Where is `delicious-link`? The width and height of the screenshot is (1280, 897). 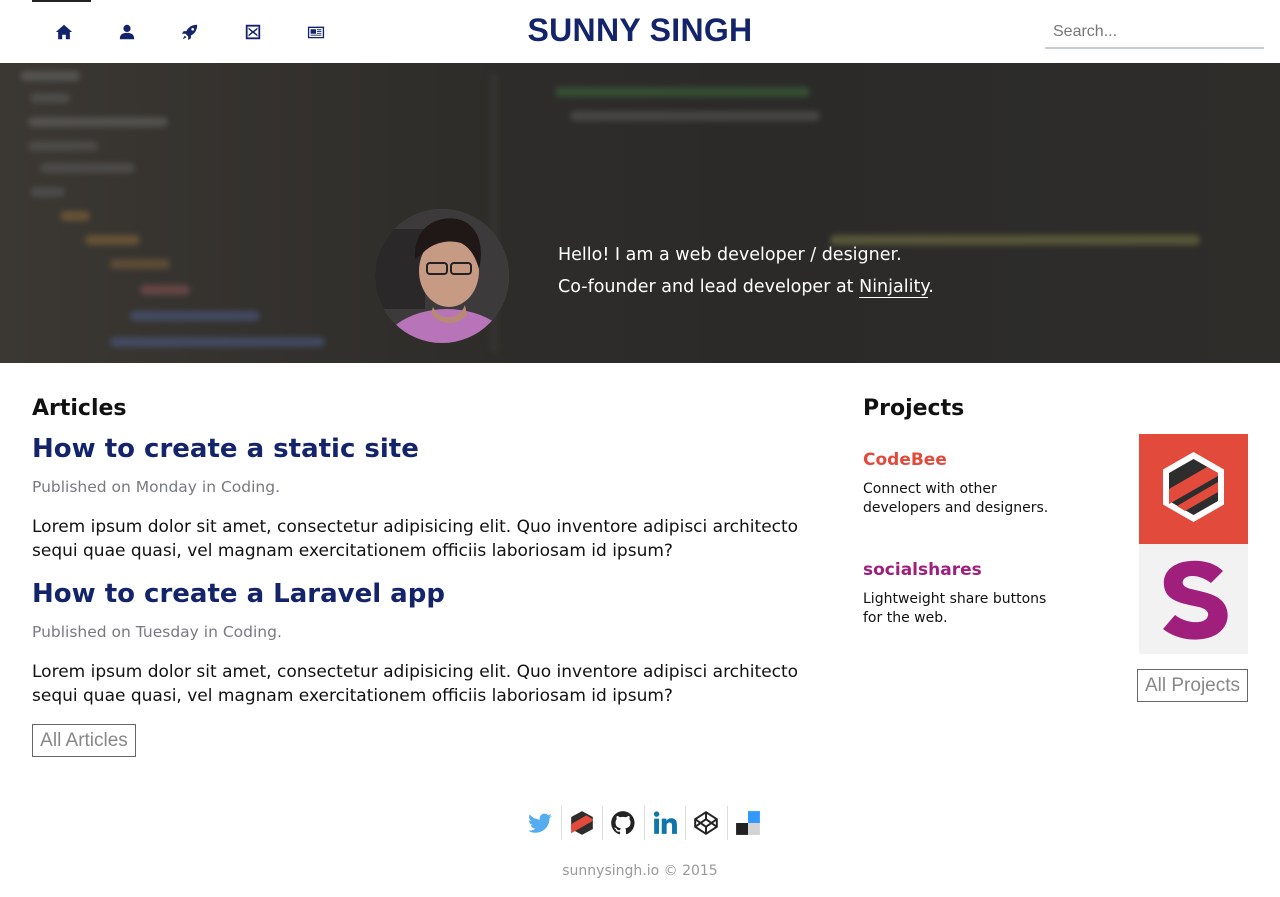 delicious-link is located at coordinates (749, 823).